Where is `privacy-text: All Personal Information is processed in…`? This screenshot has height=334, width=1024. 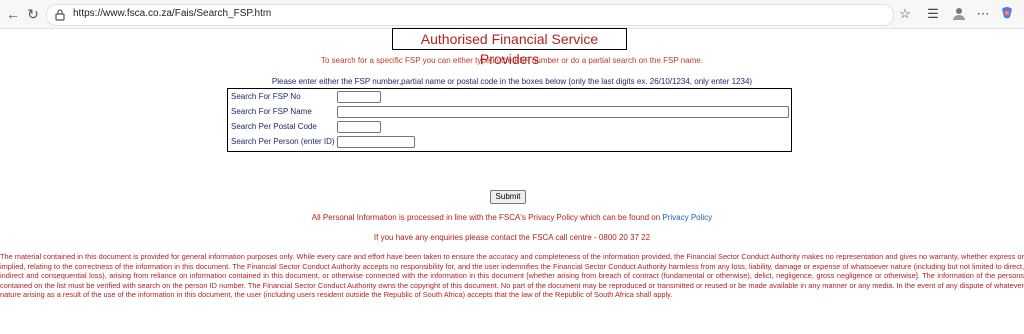 privacy-text: All Personal Information is processed in… is located at coordinates (486, 217).